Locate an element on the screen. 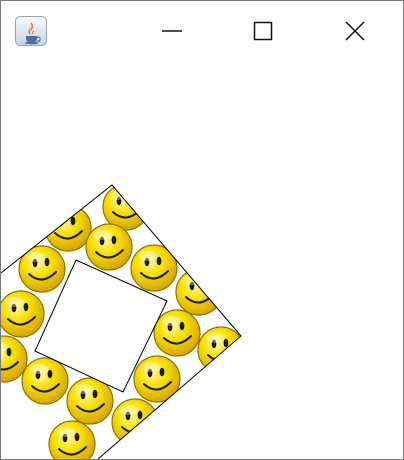  minimize-icon is located at coordinates (172, 31).